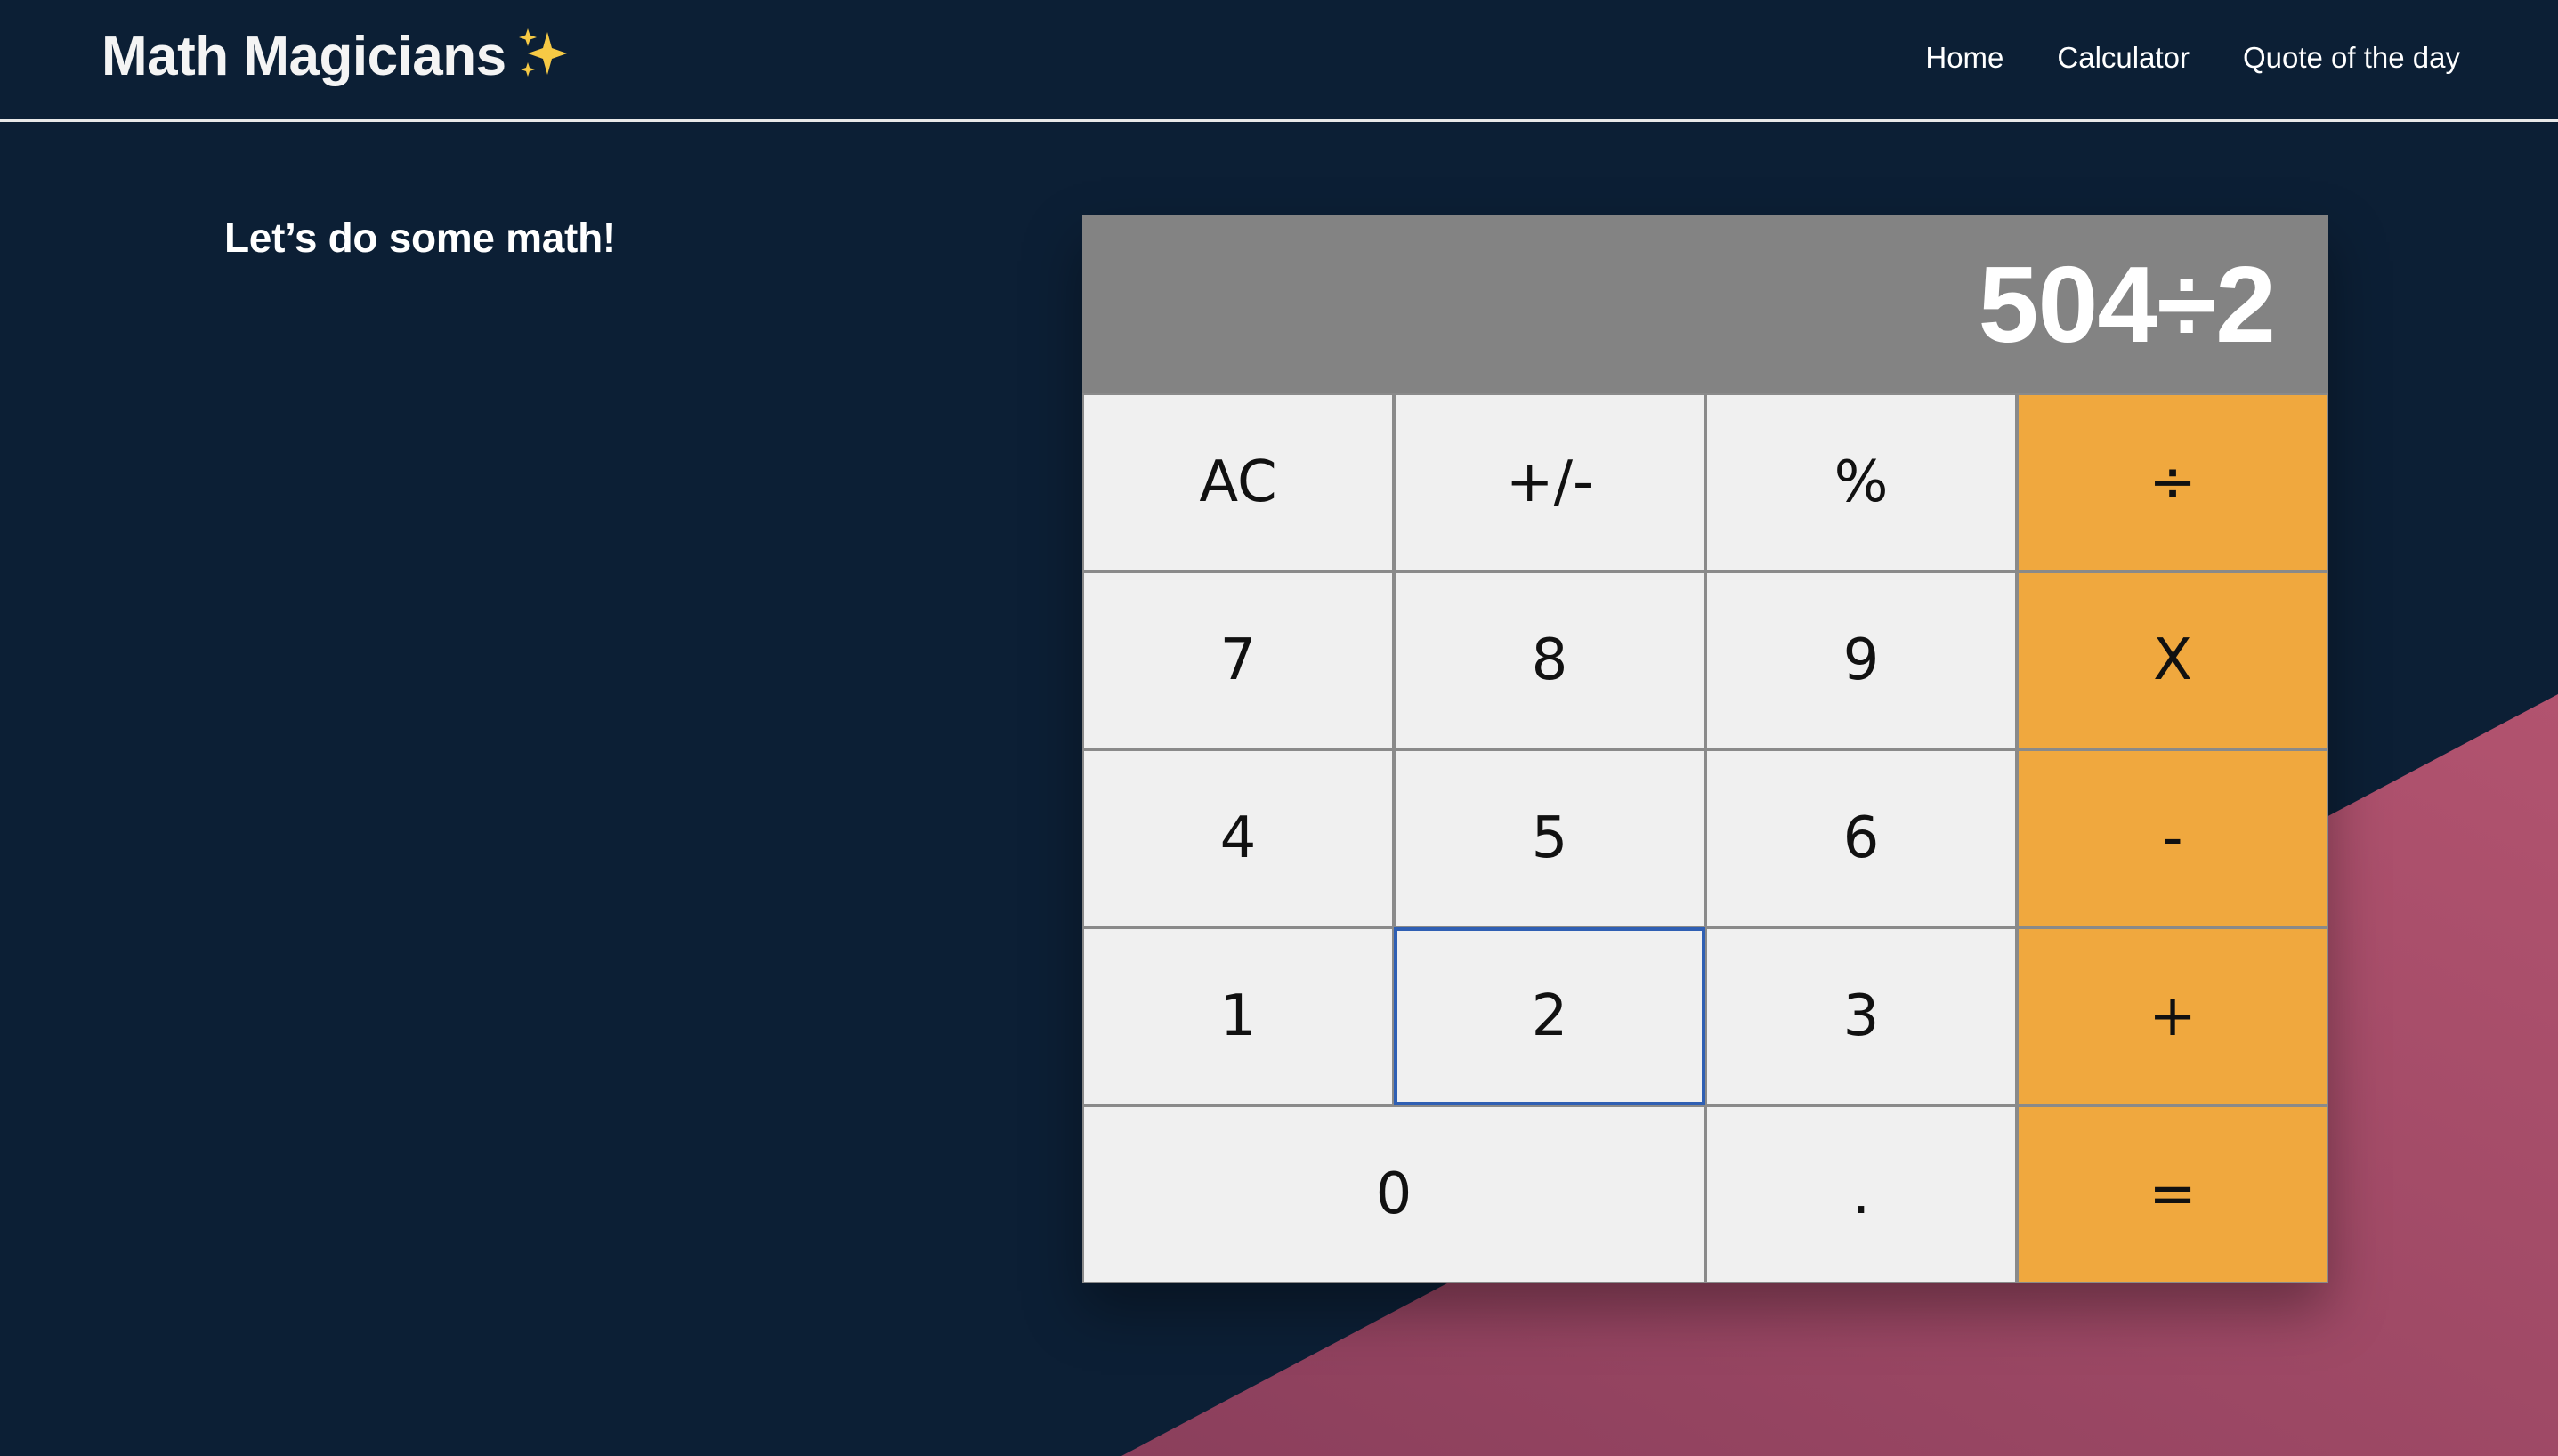 Image resolution: width=2558 pixels, height=1456 pixels. Describe the element at coordinates (1861, 660) in the screenshot. I see `key-9: 9` at that location.